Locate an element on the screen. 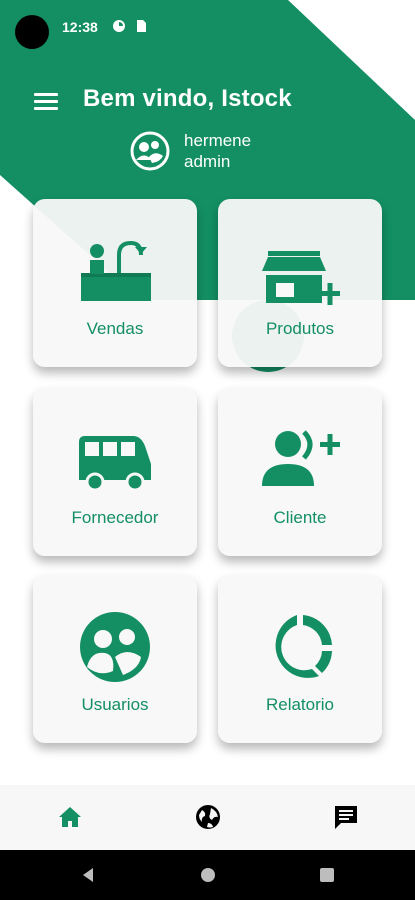 This screenshot has width=415, height=900. card-label: Usuarios is located at coordinates (115, 704).